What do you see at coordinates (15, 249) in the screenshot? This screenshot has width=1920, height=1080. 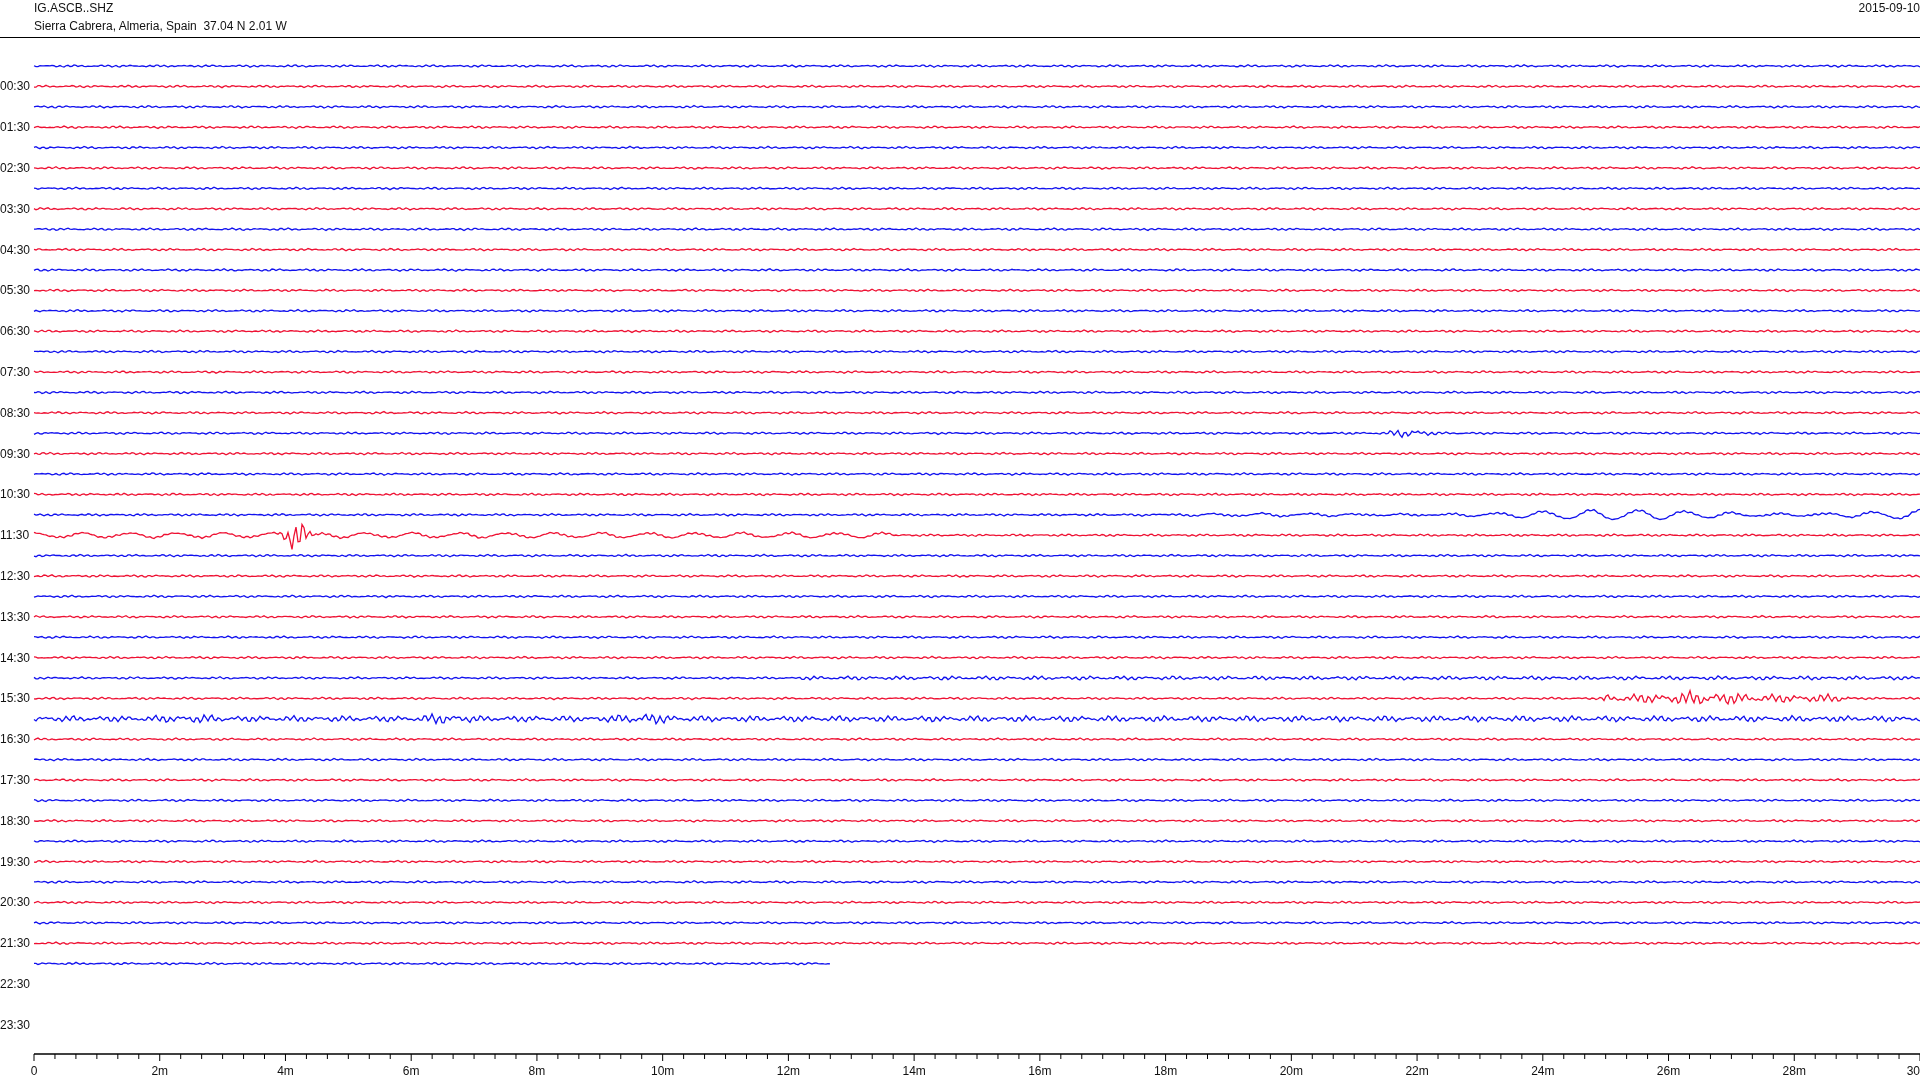 I see `hour-label: 04:30` at bounding box center [15, 249].